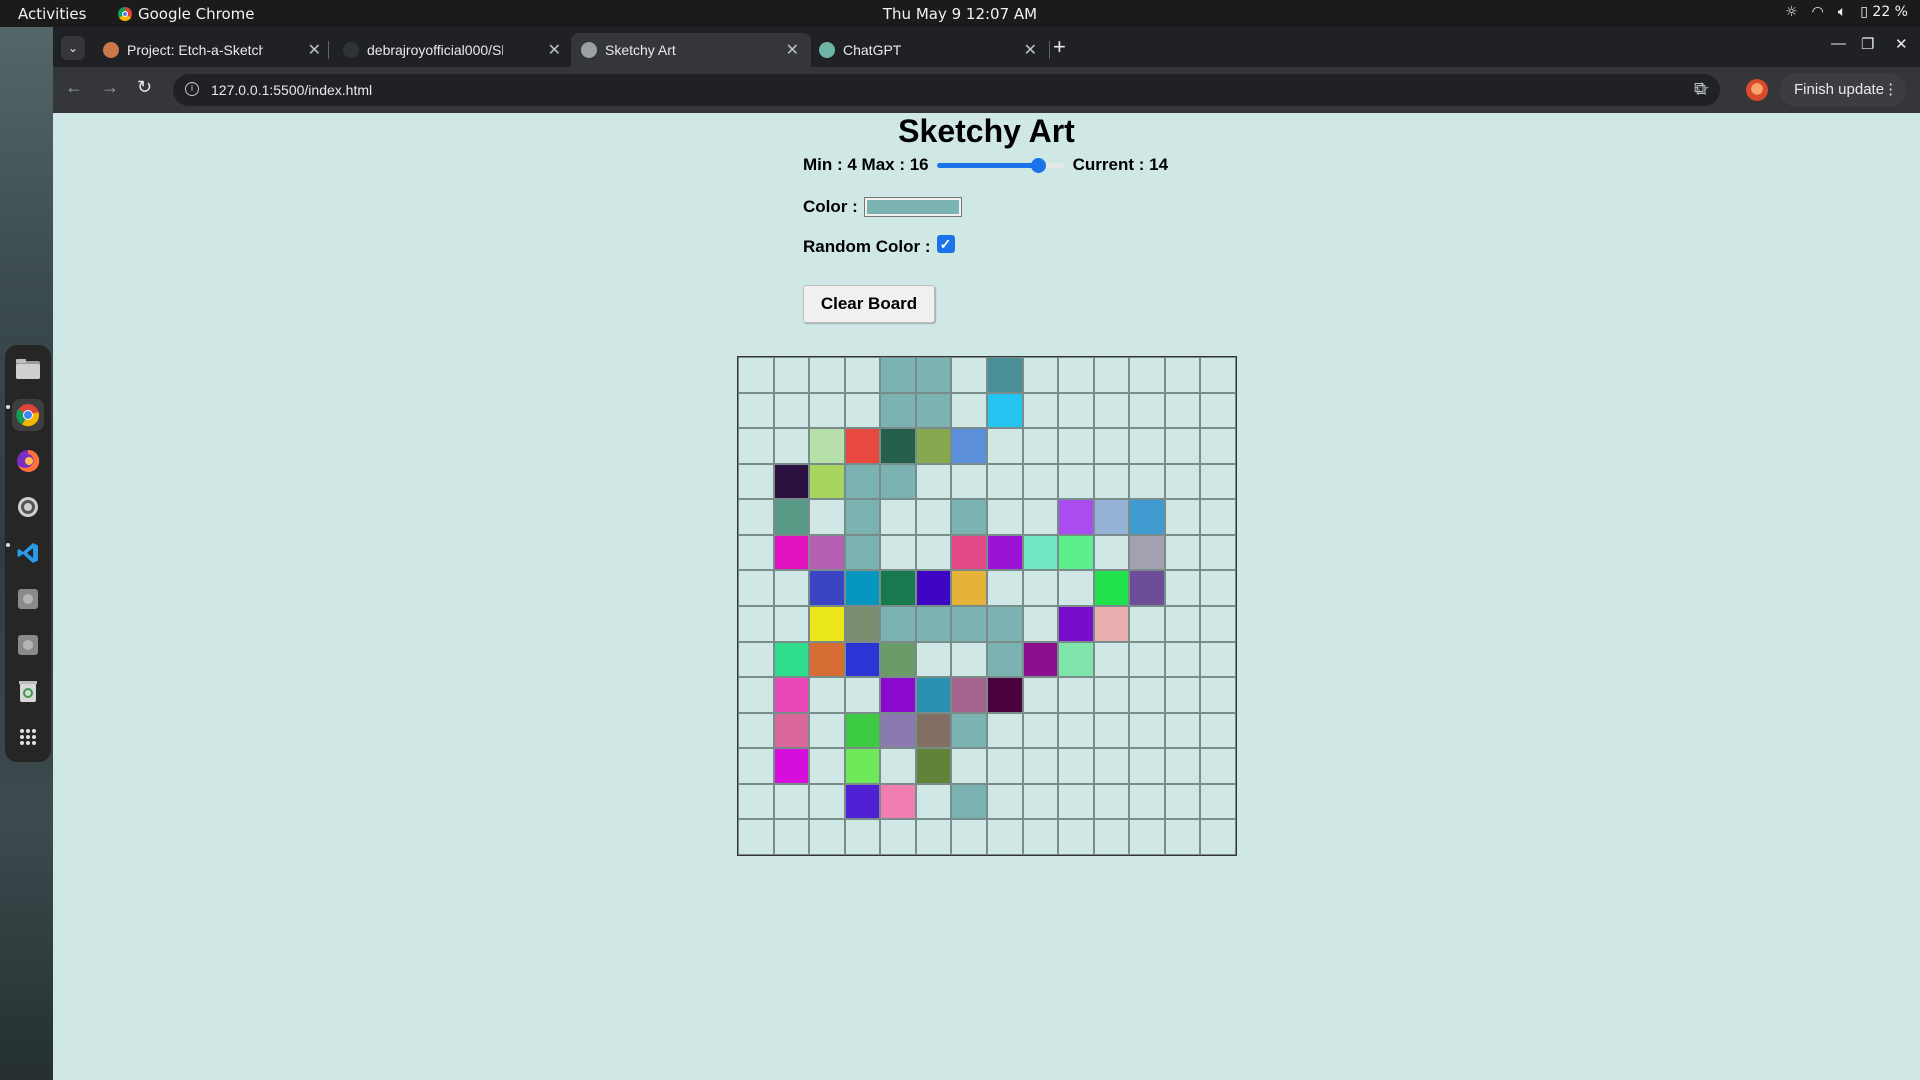 Image resolution: width=1920 pixels, height=1080 pixels. Describe the element at coordinates (912, 207) in the screenshot. I see `color-picker-input` at that location.